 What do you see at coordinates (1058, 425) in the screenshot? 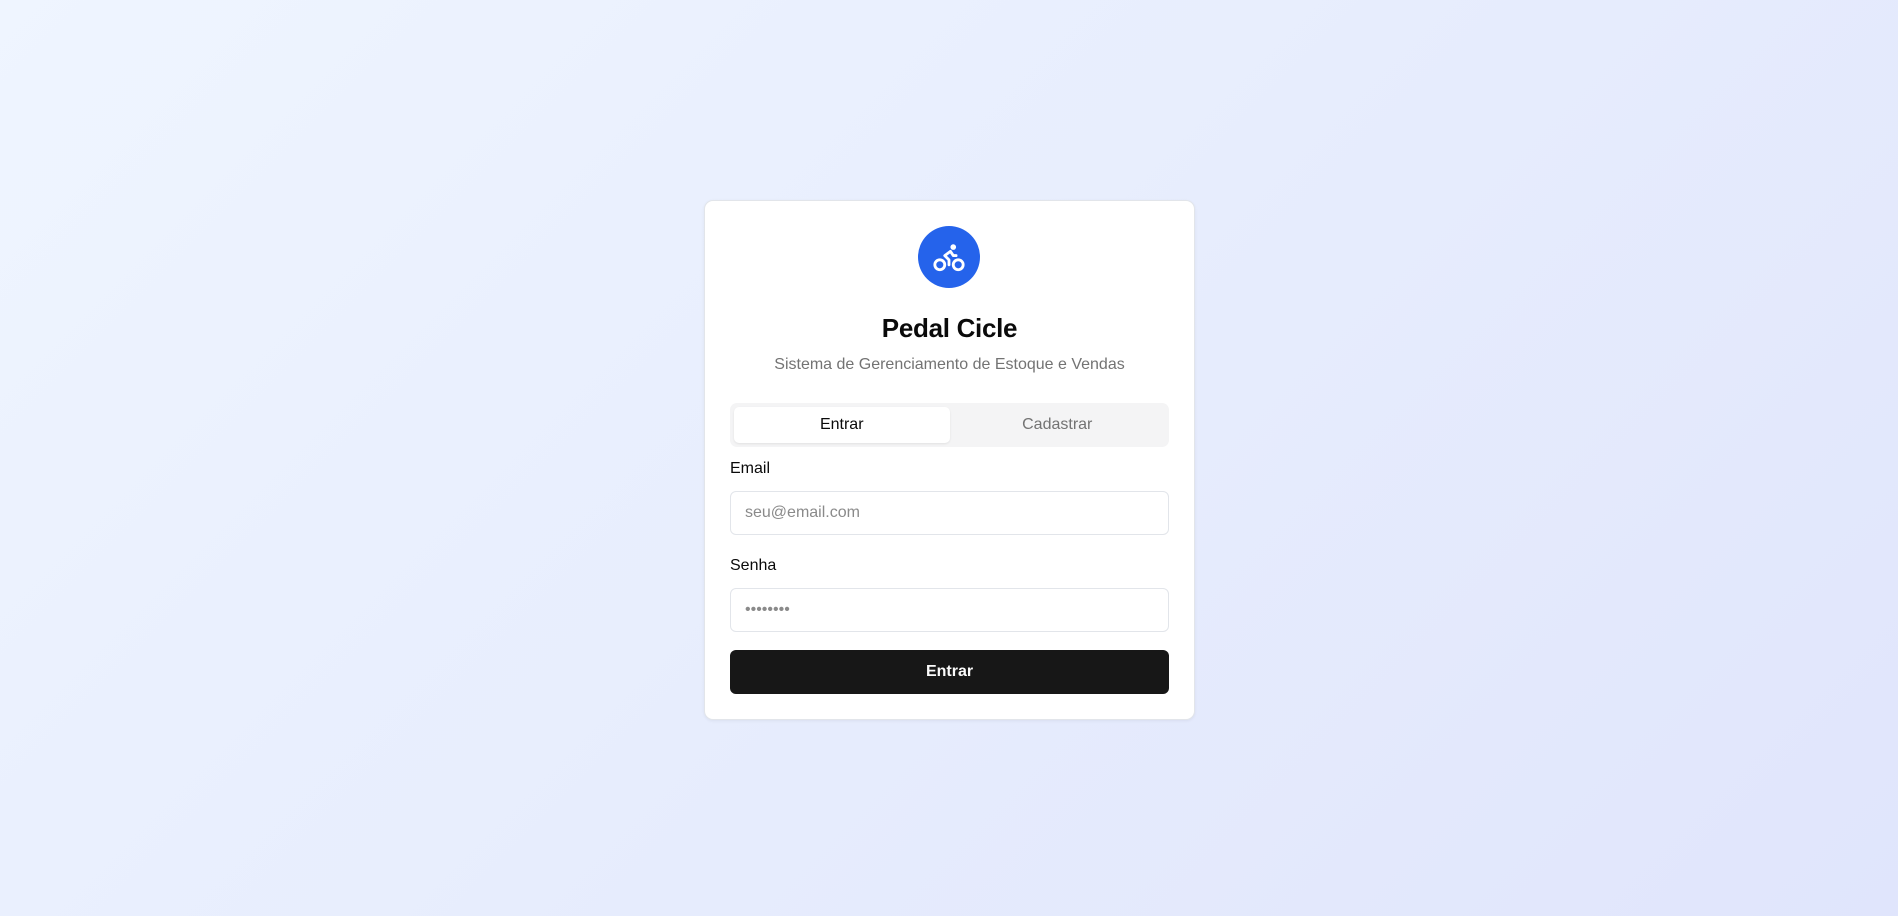
I see `tab-cadastrar: Cadastrar` at bounding box center [1058, 425].